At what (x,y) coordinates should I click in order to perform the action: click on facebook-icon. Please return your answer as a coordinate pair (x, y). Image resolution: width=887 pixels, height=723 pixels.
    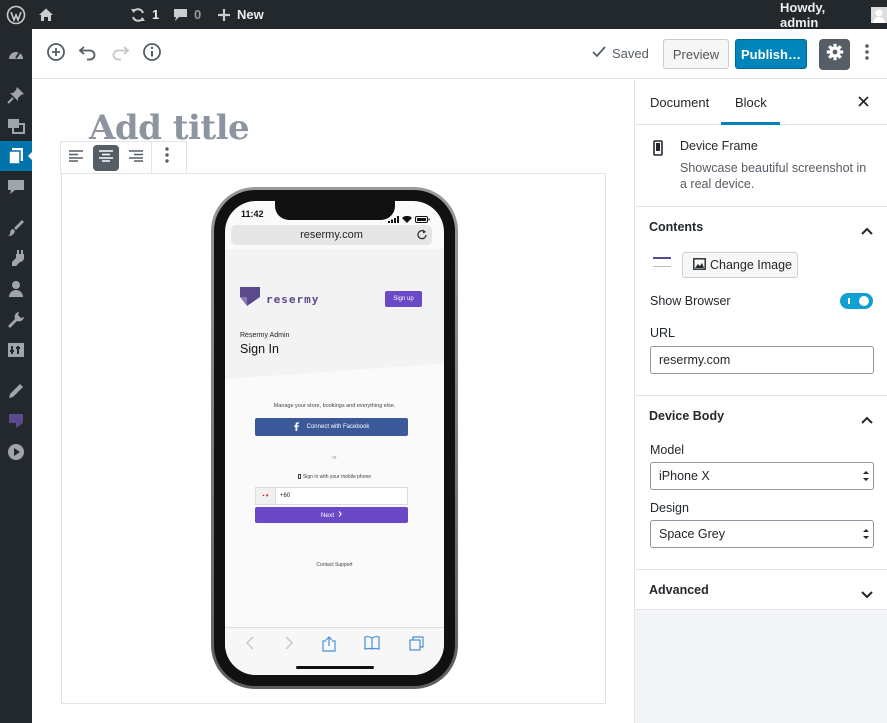
    Looking at the image, I should click on (296, 427).